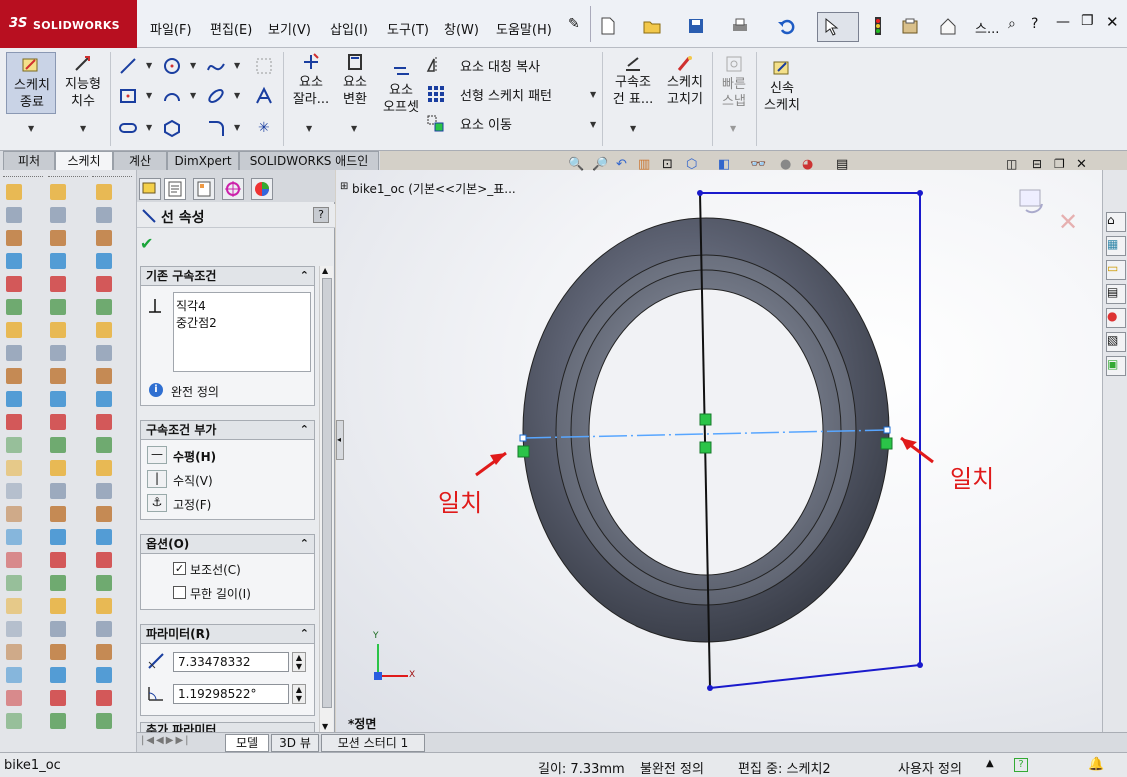  Describe the element at coordinates (227, 430) in the screenshot. I see `add-relations-header: 구속조건 부가 ⌃` at that location.